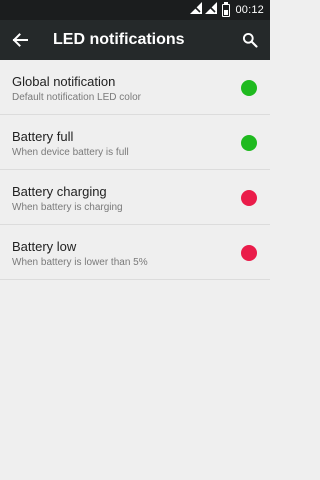  Describe the element at coordinates (59, 191) in the screenshot. I see `item-title: Battery charging` at that location.